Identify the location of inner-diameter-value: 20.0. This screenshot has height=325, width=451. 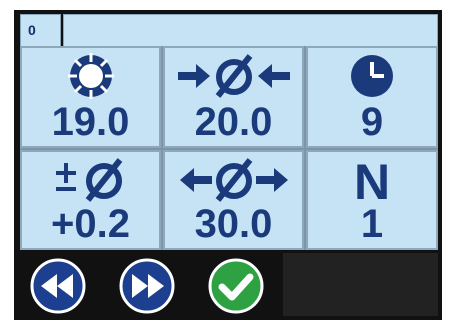
(233, 122).